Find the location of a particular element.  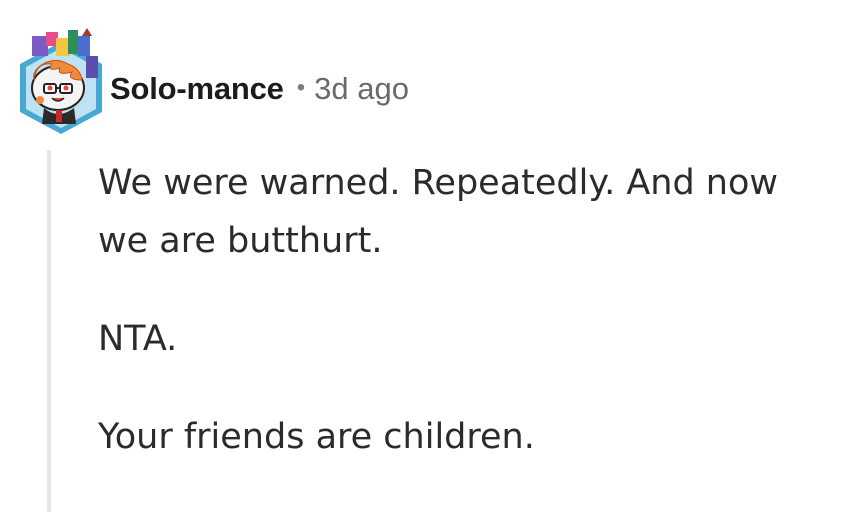

comment-header: Solo-mance • 3d ago is located at coordinates (259, 89).